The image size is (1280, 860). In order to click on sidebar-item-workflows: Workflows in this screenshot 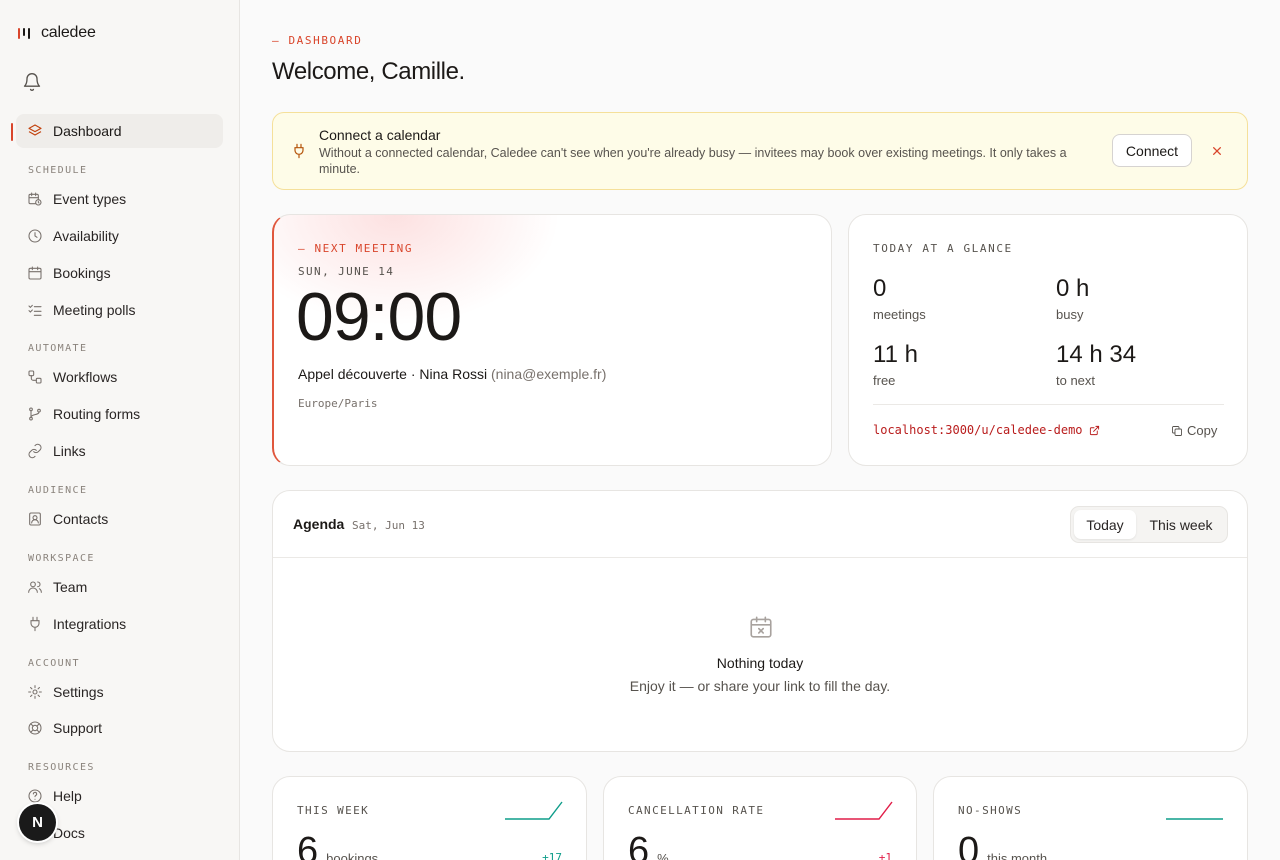, I will do `click(119, 377)`.